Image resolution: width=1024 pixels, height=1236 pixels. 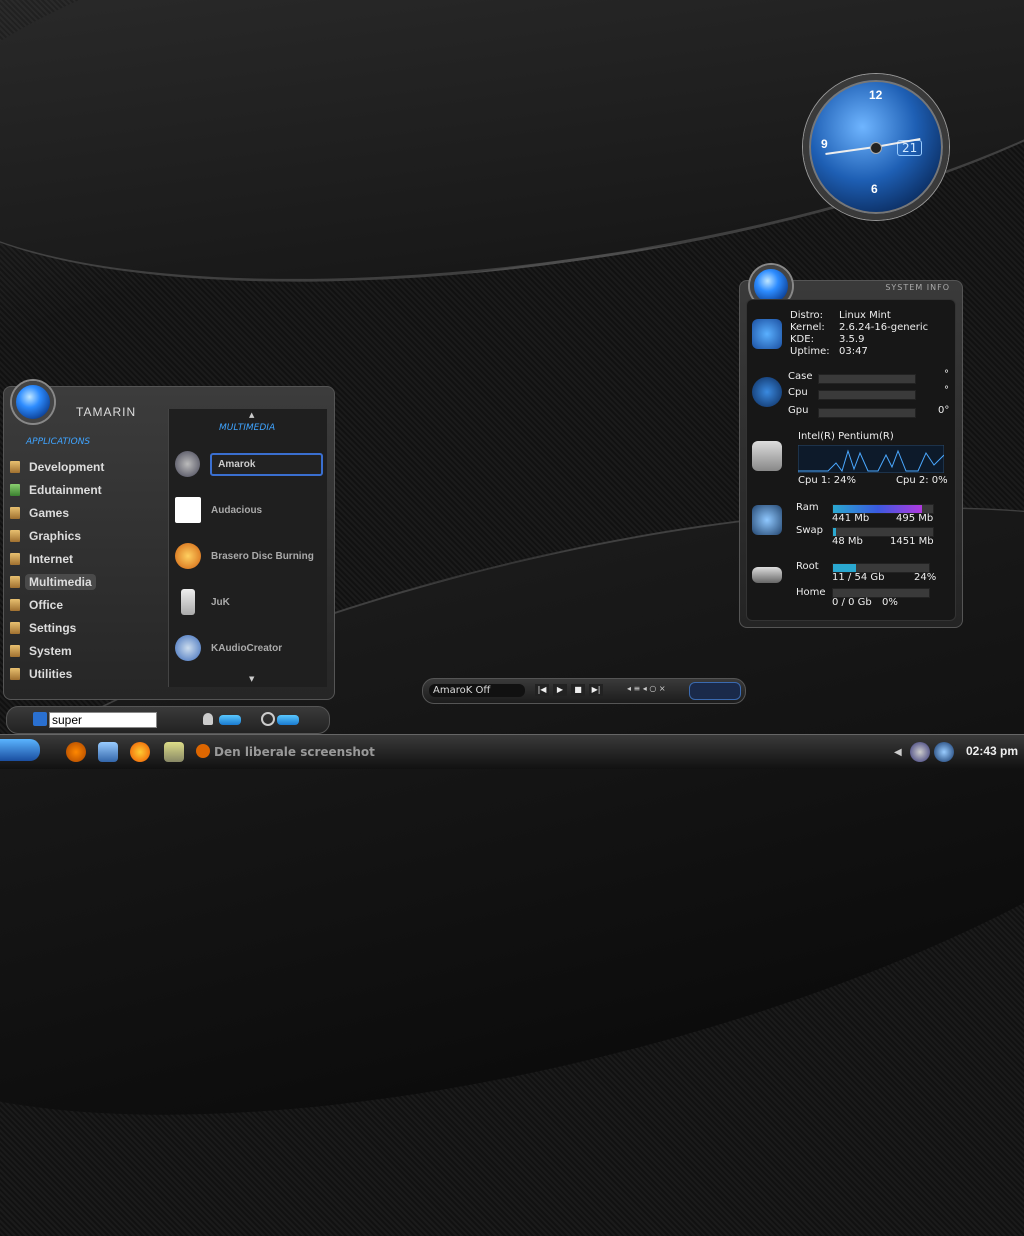 I want to click on thermometer-gauge-icon, so click(x=767, y=392).